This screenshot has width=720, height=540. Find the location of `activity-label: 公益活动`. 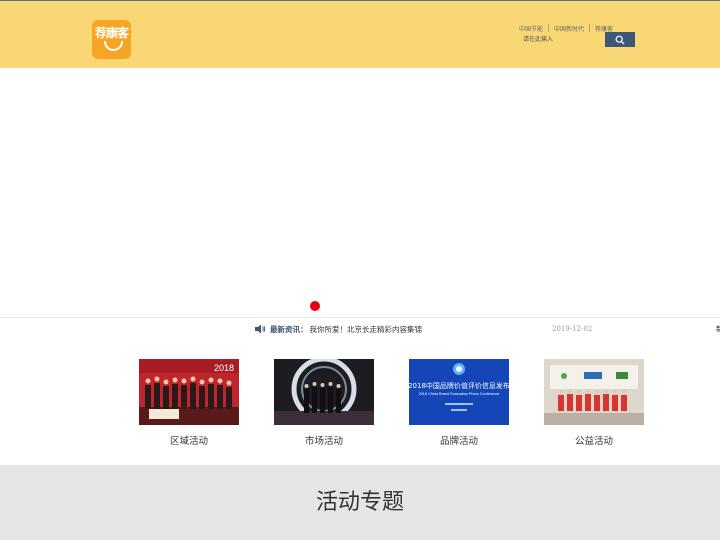

activity-label: 公益活动 is located at coordinates (594, 440).